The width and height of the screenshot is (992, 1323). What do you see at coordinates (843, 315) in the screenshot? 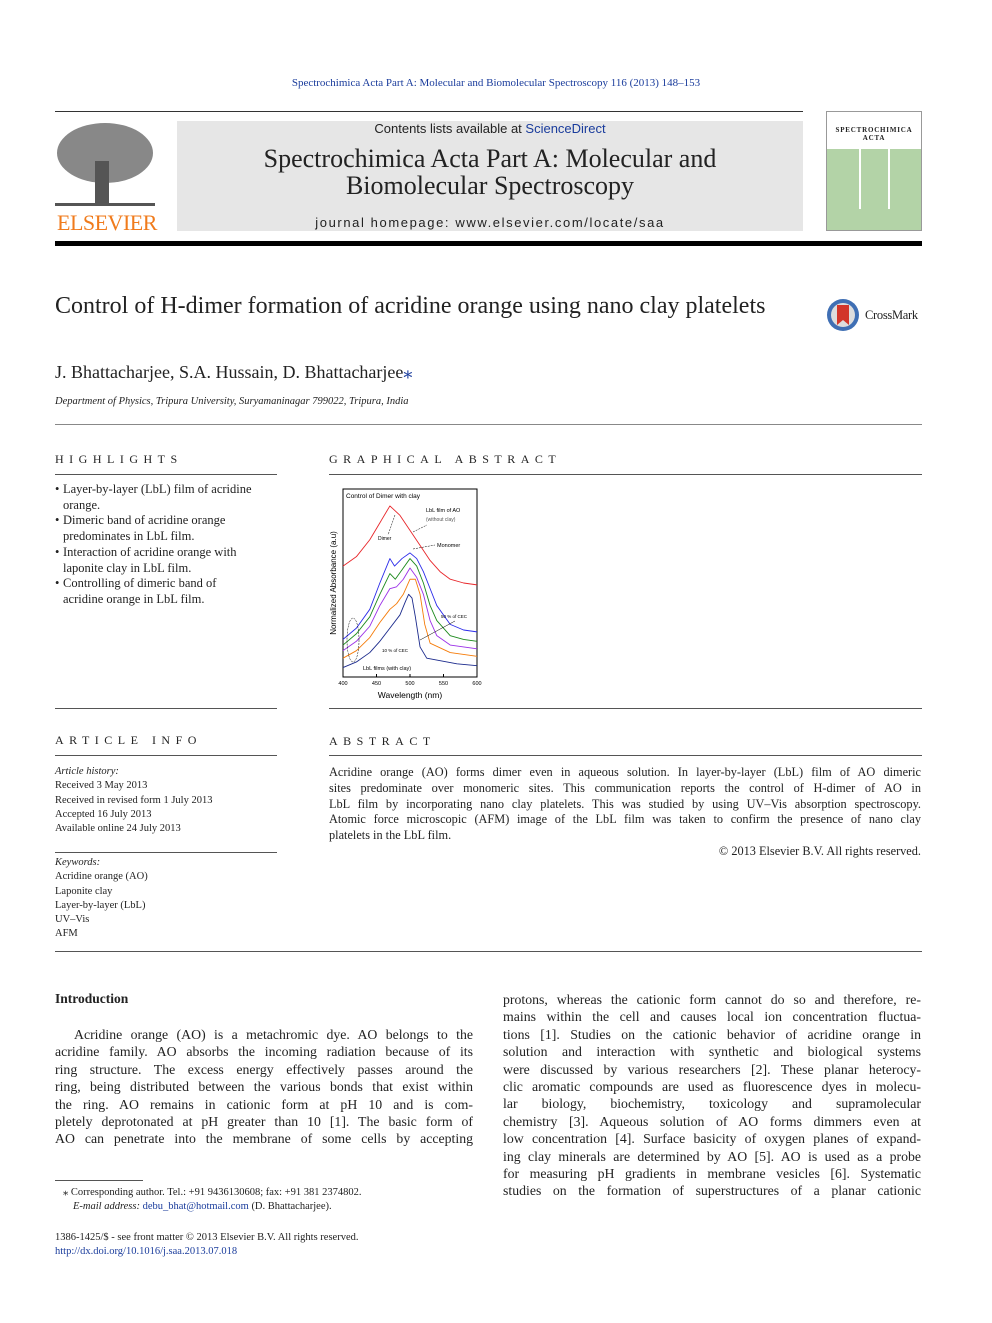
I see `crossmark-icon` at bounding box center [843, 315].